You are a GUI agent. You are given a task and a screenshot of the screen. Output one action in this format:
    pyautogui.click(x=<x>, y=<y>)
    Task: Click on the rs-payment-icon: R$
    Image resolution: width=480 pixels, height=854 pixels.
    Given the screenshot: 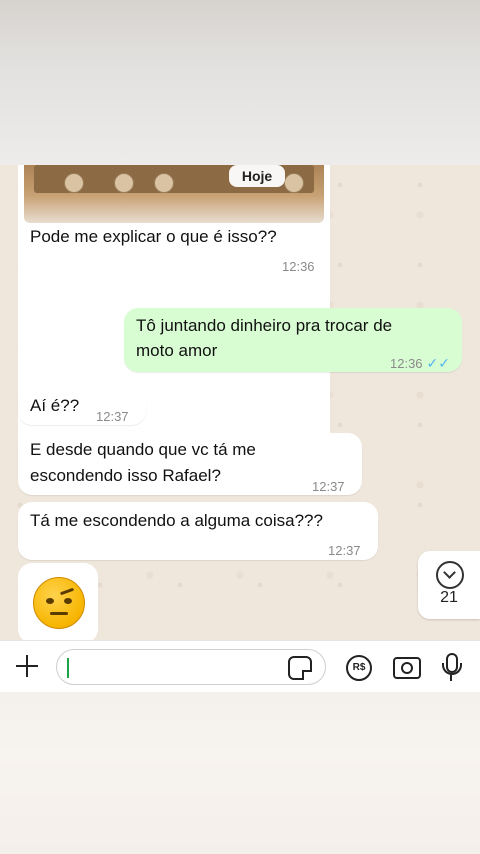 What is the action you would take?
    pyautogui.click(x=359, y=668)
    